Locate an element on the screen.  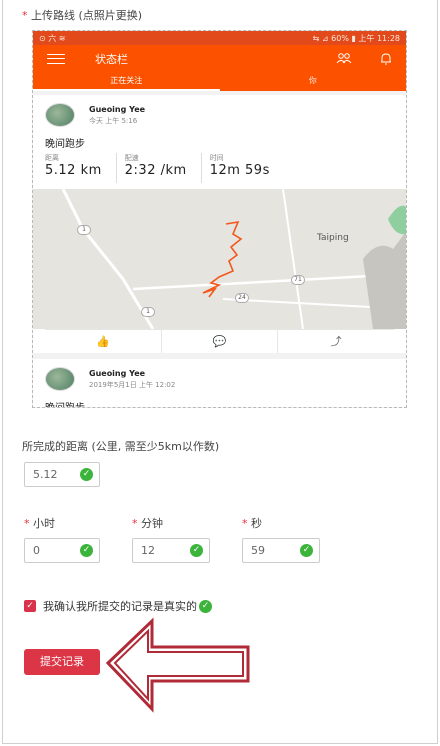
hours-label: * 小时 is located at coordinates (39, 523).